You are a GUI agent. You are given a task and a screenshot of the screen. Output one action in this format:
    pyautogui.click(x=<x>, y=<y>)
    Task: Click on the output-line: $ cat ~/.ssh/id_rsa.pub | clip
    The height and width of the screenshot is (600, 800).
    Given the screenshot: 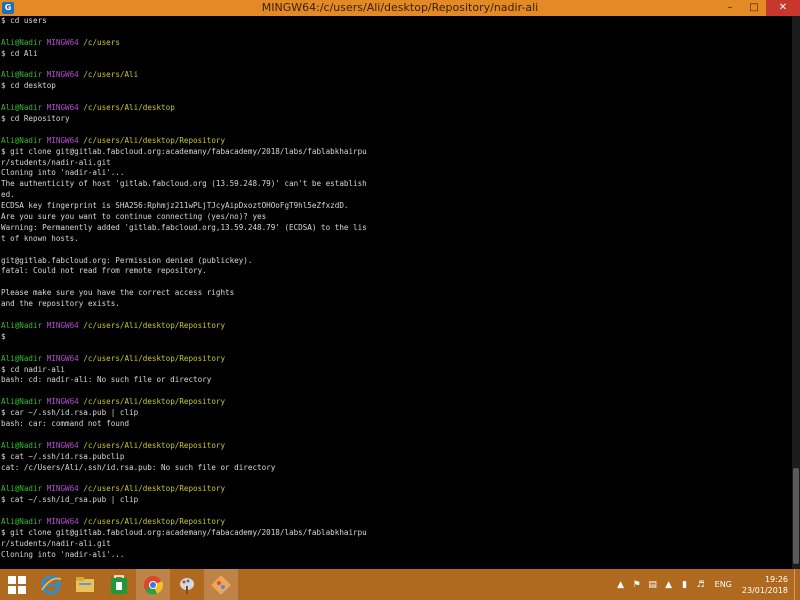 What is the action you would take?
    pyautogui.click(x=70, y=500)
    